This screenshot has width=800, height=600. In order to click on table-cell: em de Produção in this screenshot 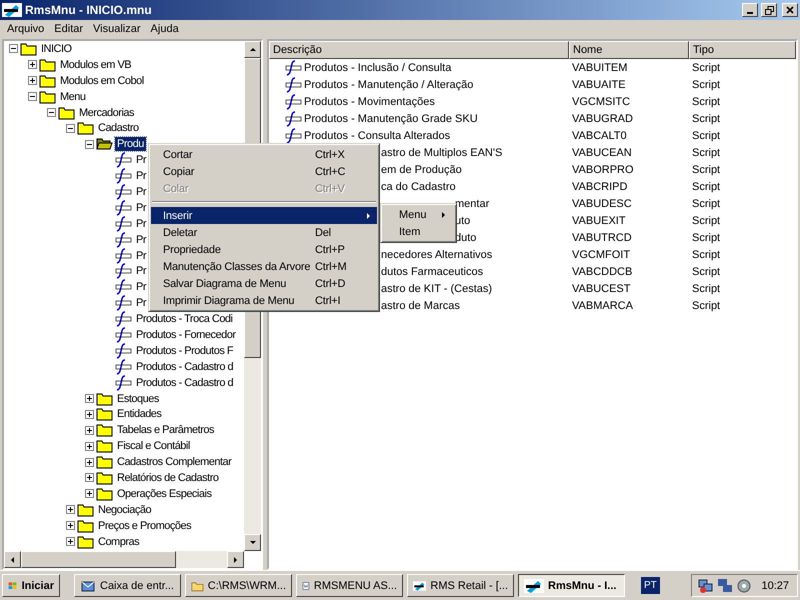, I will do `click(421, 170)`.